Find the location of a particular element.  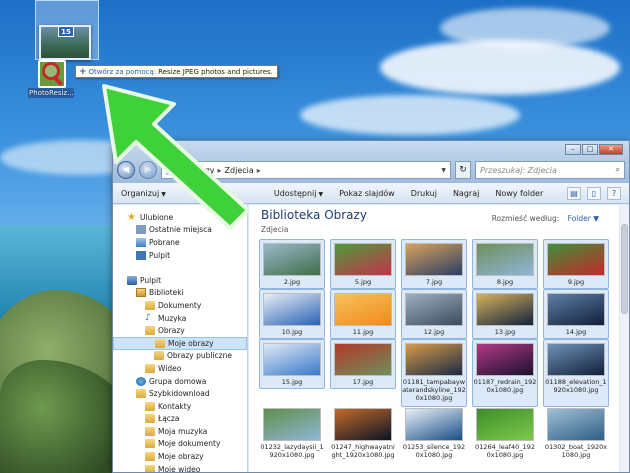

nav-item: ♪ Muzyka is located at coordinates (180, 318).